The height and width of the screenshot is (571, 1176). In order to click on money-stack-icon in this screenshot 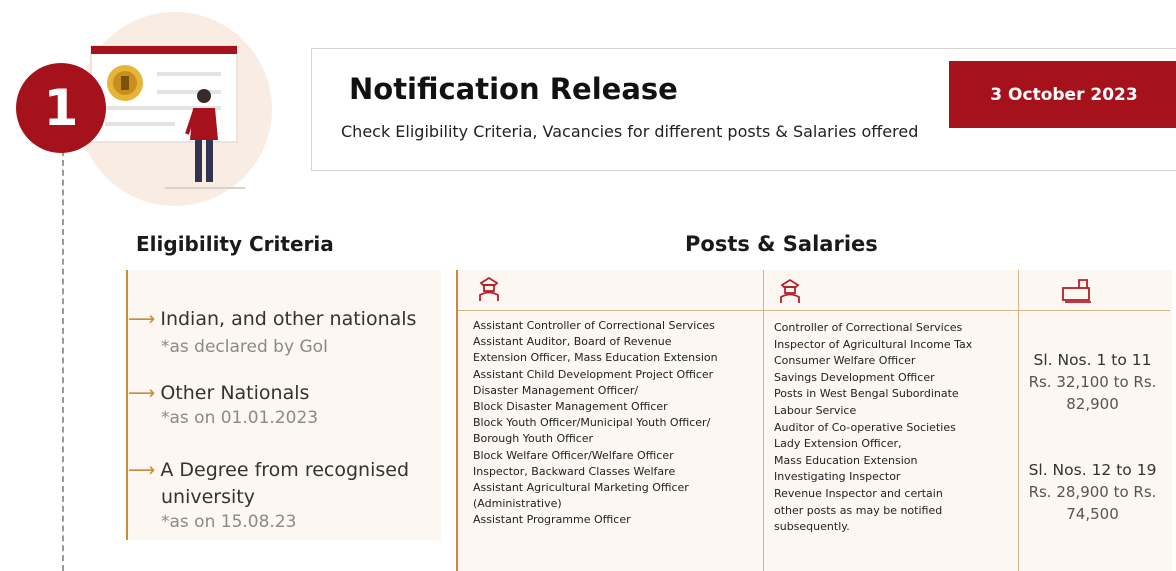, I will do `click(1076, 291)`.